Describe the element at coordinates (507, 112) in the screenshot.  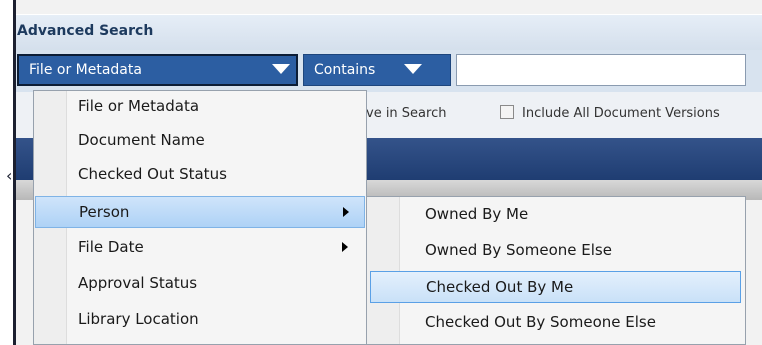
I see `include-versions-checkbox` at that location.